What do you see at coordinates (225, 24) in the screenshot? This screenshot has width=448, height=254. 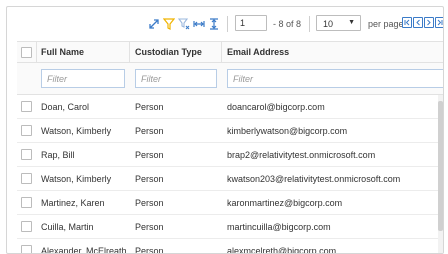 I see `grid-toolbar: - 8 of 8 10 ▼ per page` at bounding box center [225, 24].